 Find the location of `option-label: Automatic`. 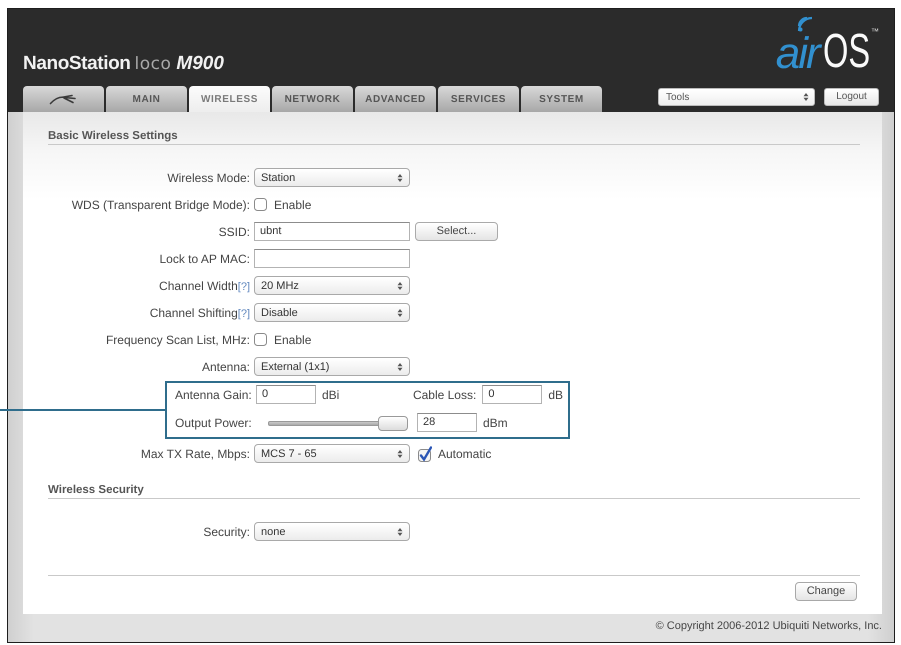

option-label: Automatic is located at coordinates (465, 453).